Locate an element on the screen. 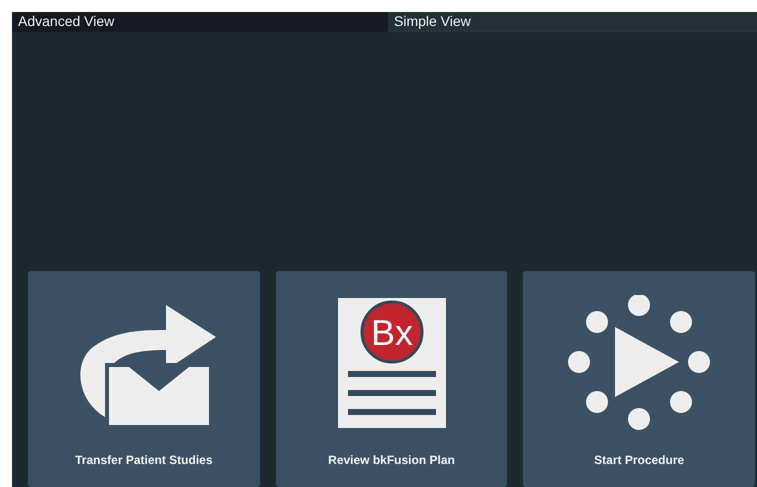  view-tab: Advanced View is located at coordinates (200, 22).